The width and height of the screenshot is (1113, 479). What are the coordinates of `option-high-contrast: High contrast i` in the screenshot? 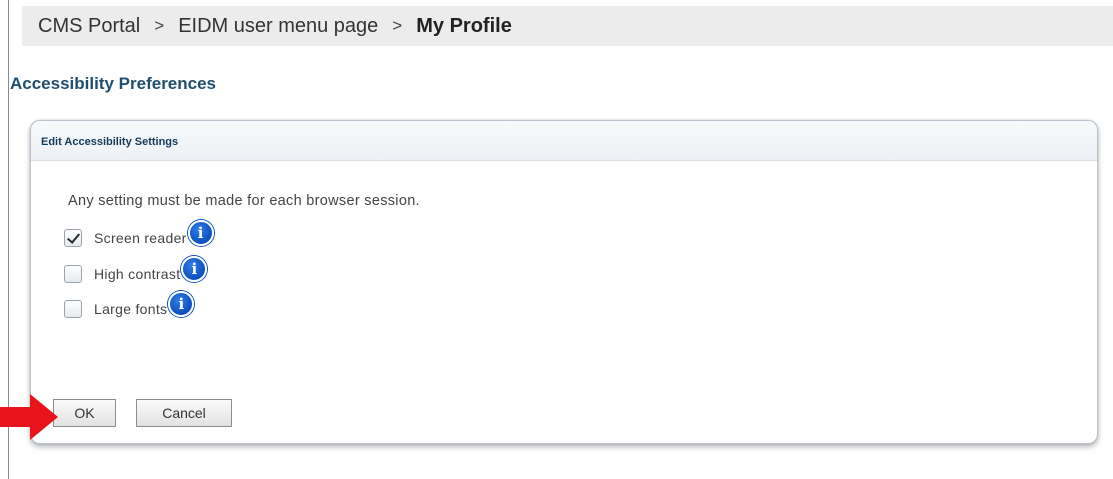 It's located at (136, 269).